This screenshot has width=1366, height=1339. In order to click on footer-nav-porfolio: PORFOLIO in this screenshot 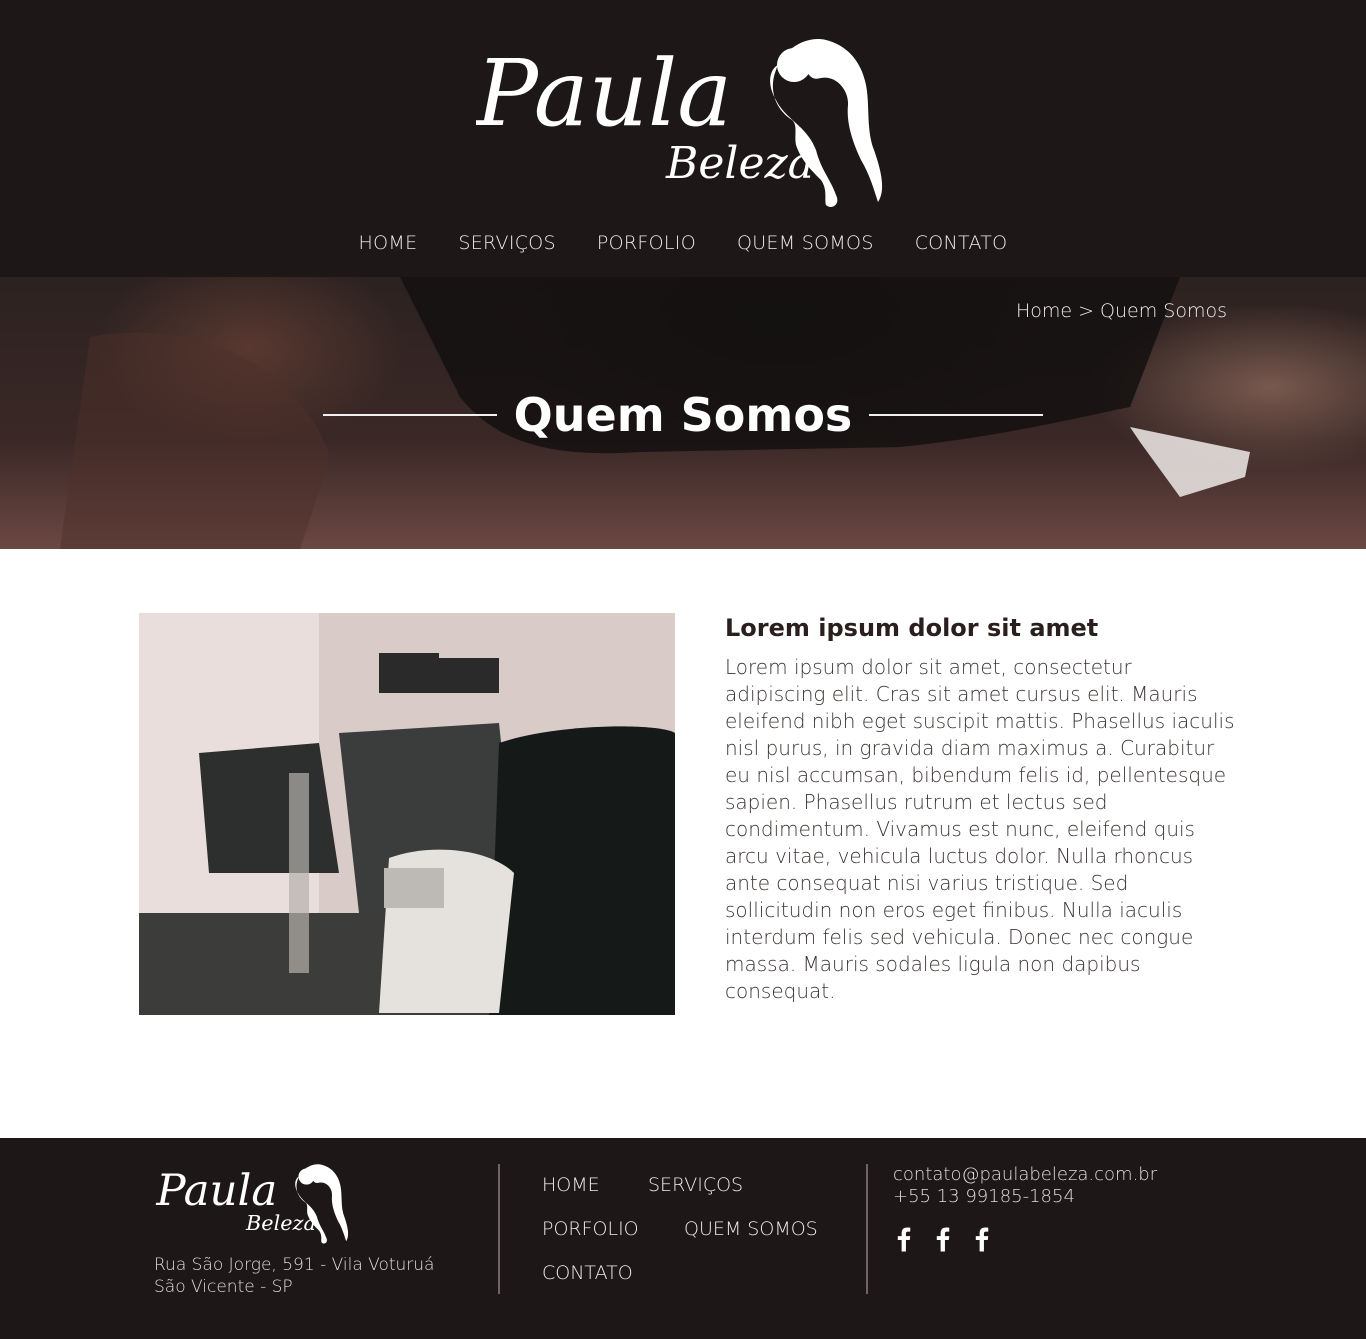, I will do `click(590, 1229)`.